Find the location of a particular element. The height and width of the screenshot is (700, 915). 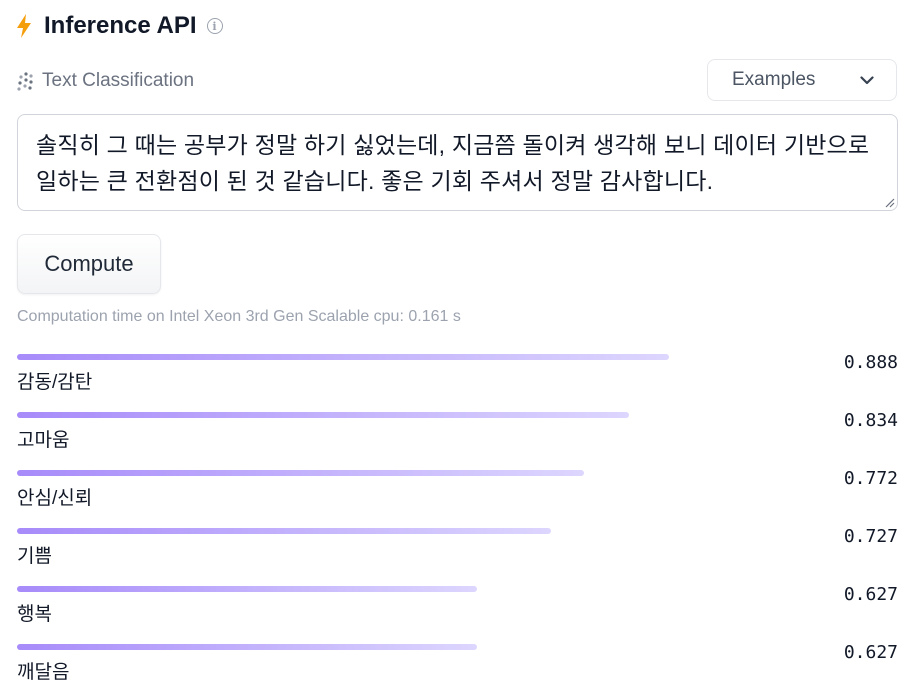

examples-dropdown: Examples is located at coordinates (802, 80).